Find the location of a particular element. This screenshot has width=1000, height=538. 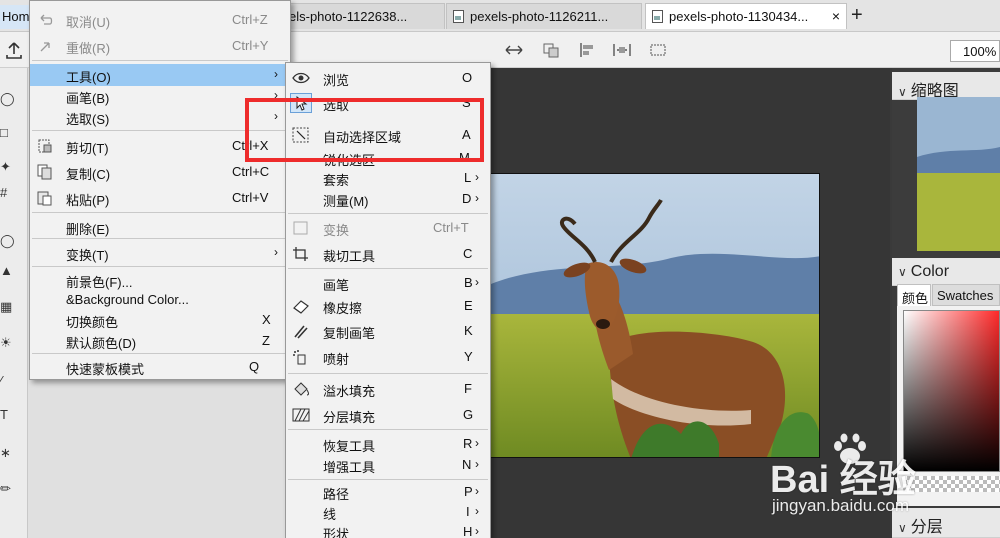

lasso-tool-icon: ◯ is located at coordinates (7, 99).